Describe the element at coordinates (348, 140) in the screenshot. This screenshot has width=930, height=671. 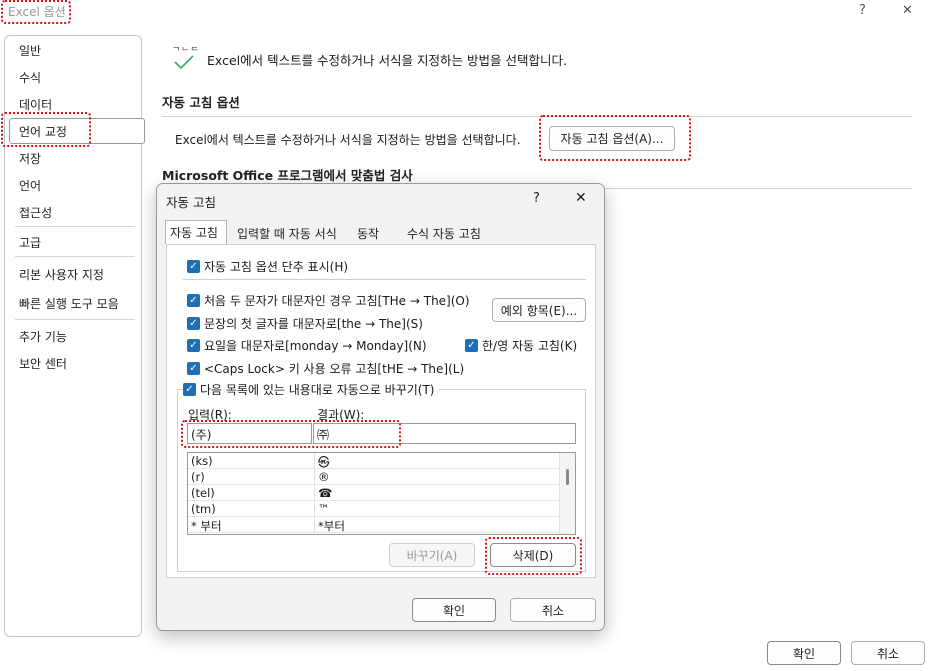
I see `autocorrect-description: Excel에서 텍스트를 수정하거나 서식을 지정하는 방법을 선택합니다.` at that location.